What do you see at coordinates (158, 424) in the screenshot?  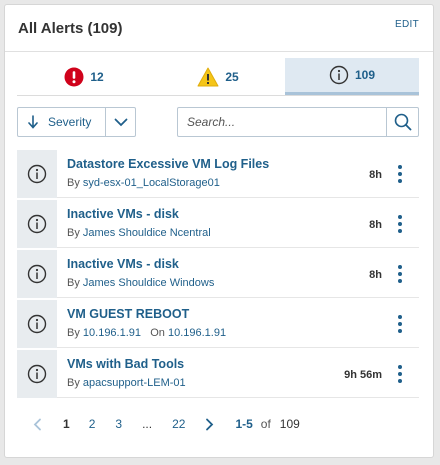 I see `pagination: 1 2 3 ... 22 1-5 of 109` at bounding box center [158, 424].